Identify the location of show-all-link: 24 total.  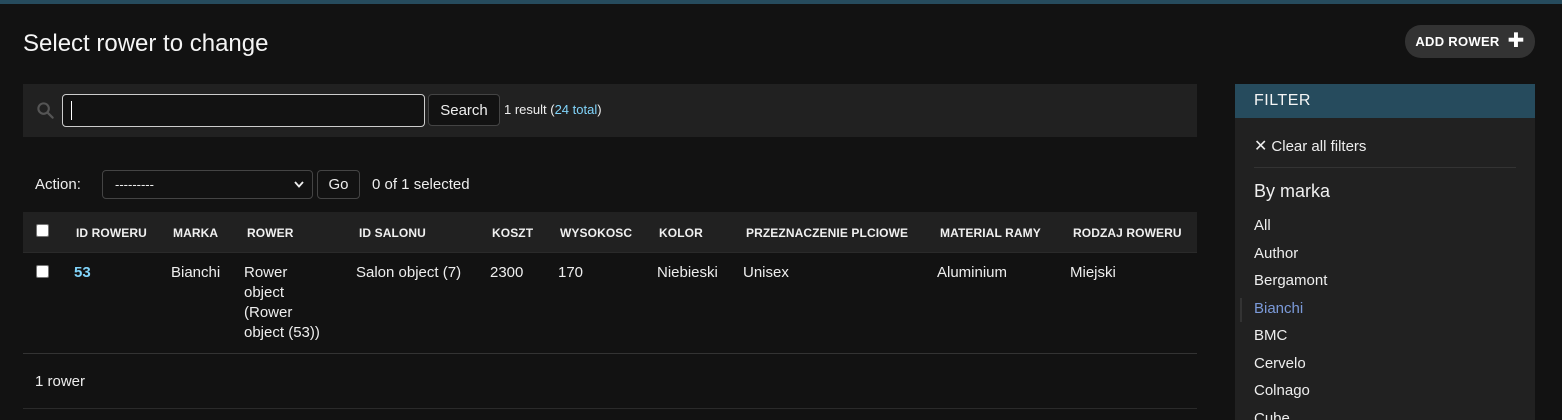
(576, 109).